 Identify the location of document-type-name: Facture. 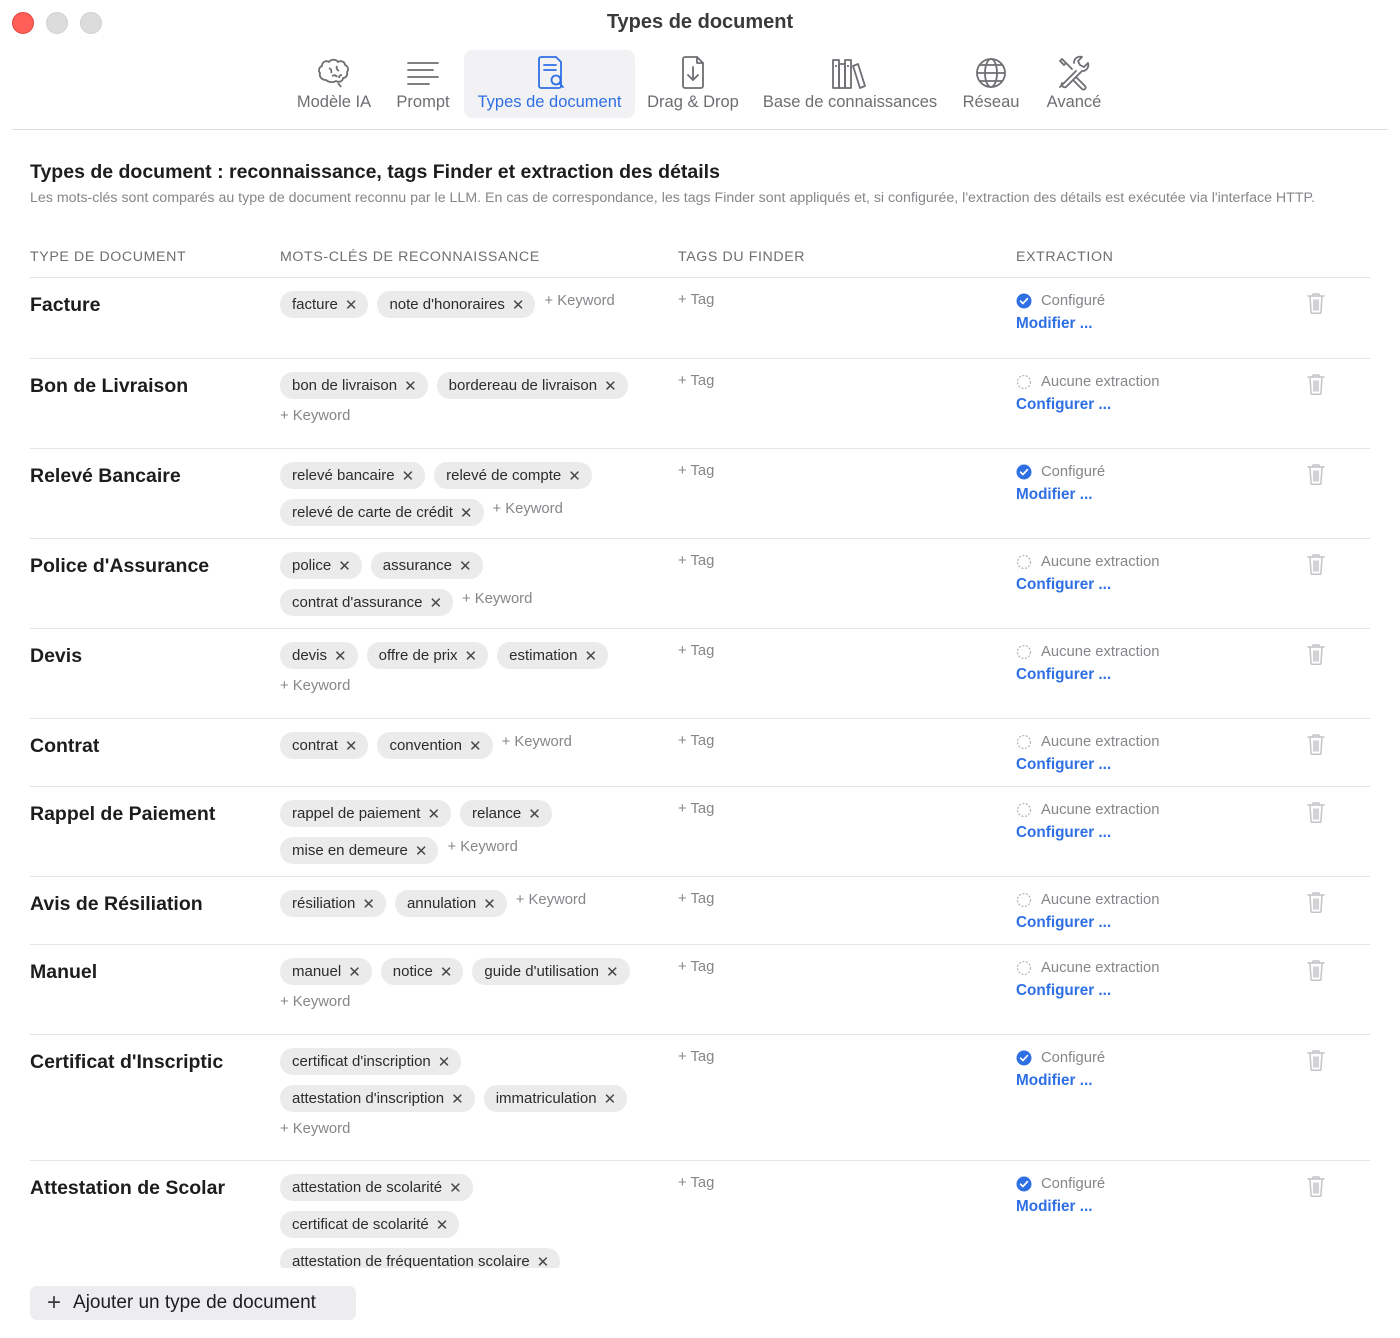
(129, 305).